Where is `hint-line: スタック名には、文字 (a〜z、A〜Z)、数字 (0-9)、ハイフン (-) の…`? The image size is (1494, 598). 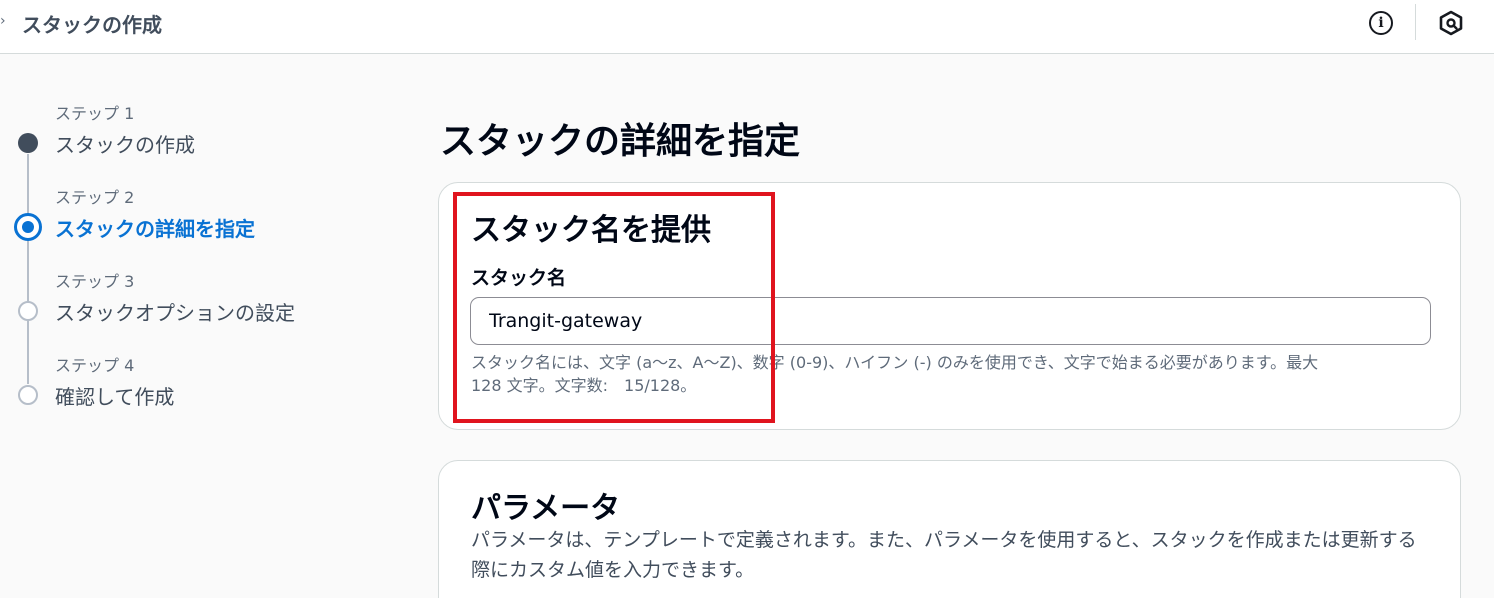 hint-line: スタック名には、文字 (a〜z、A〜Z)、数字 (0-9)、ハイフン (-) の… is located at coordinates (895, 362).